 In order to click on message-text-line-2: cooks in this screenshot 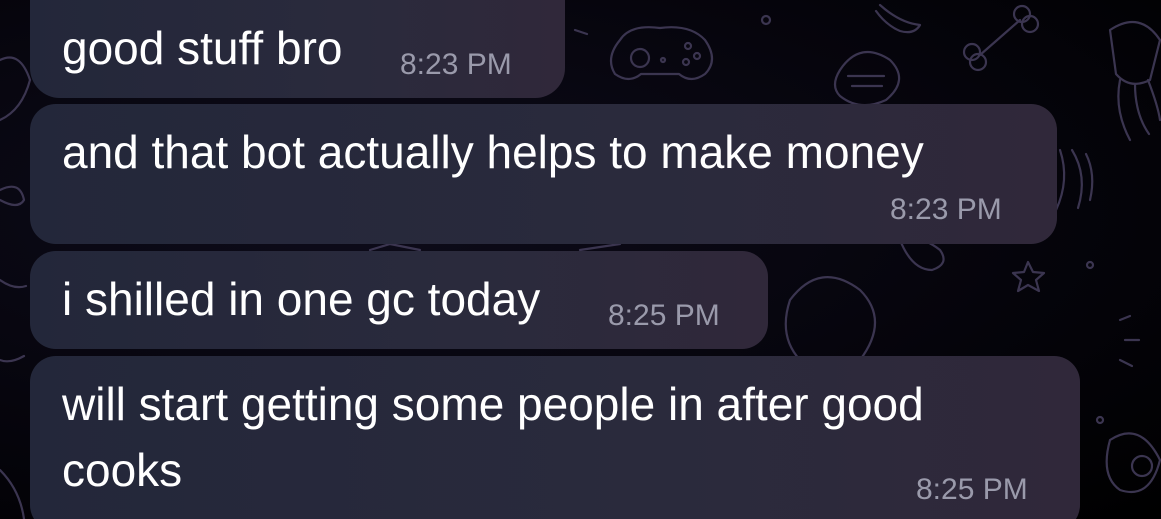, I will do `click(122, 470)`.